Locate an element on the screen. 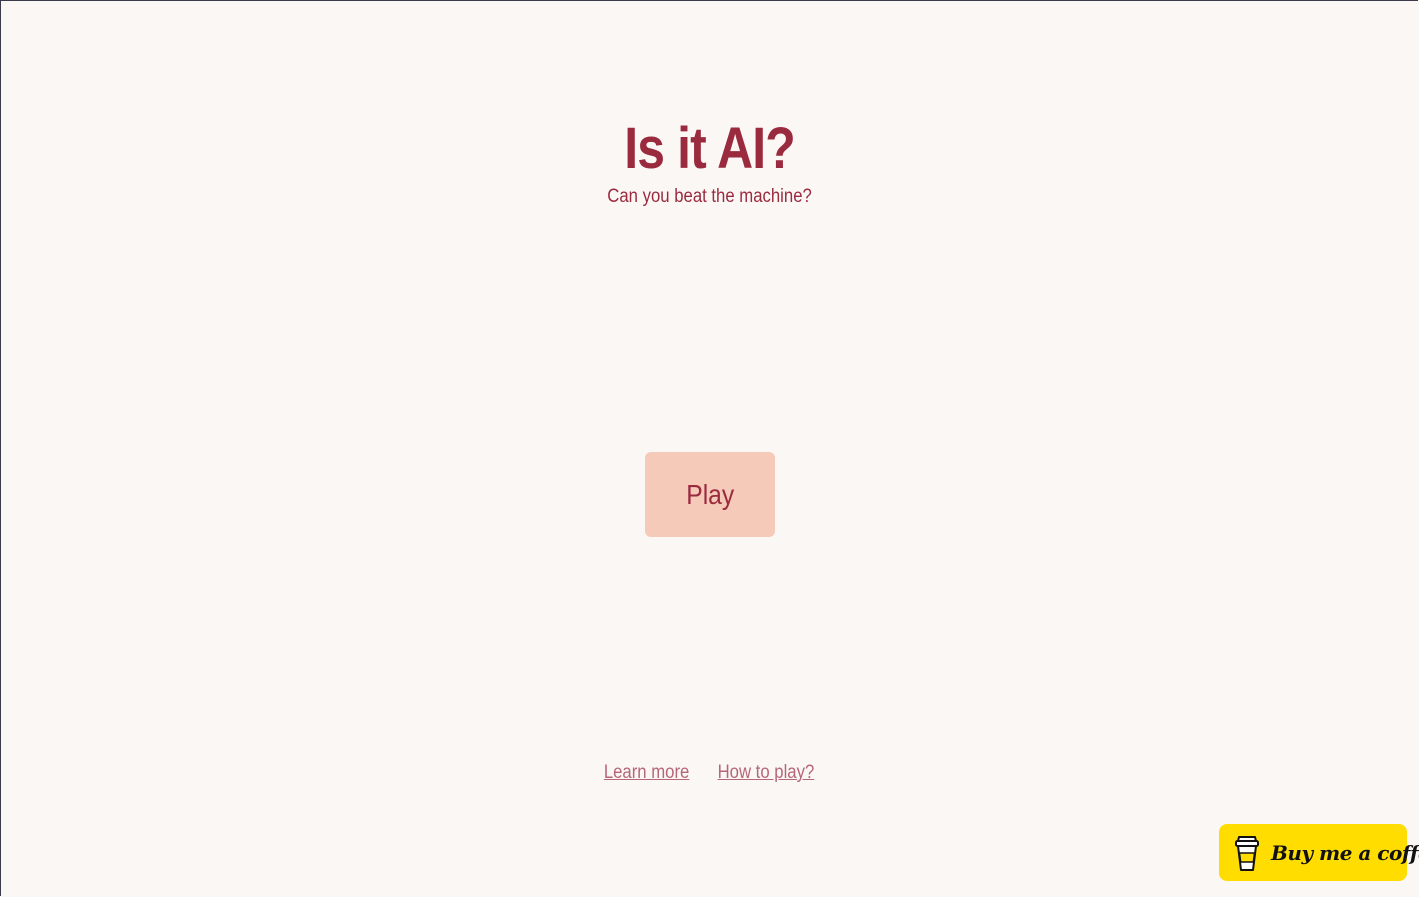  learn-more-link: Learn more is located at coordinates (647, 773).